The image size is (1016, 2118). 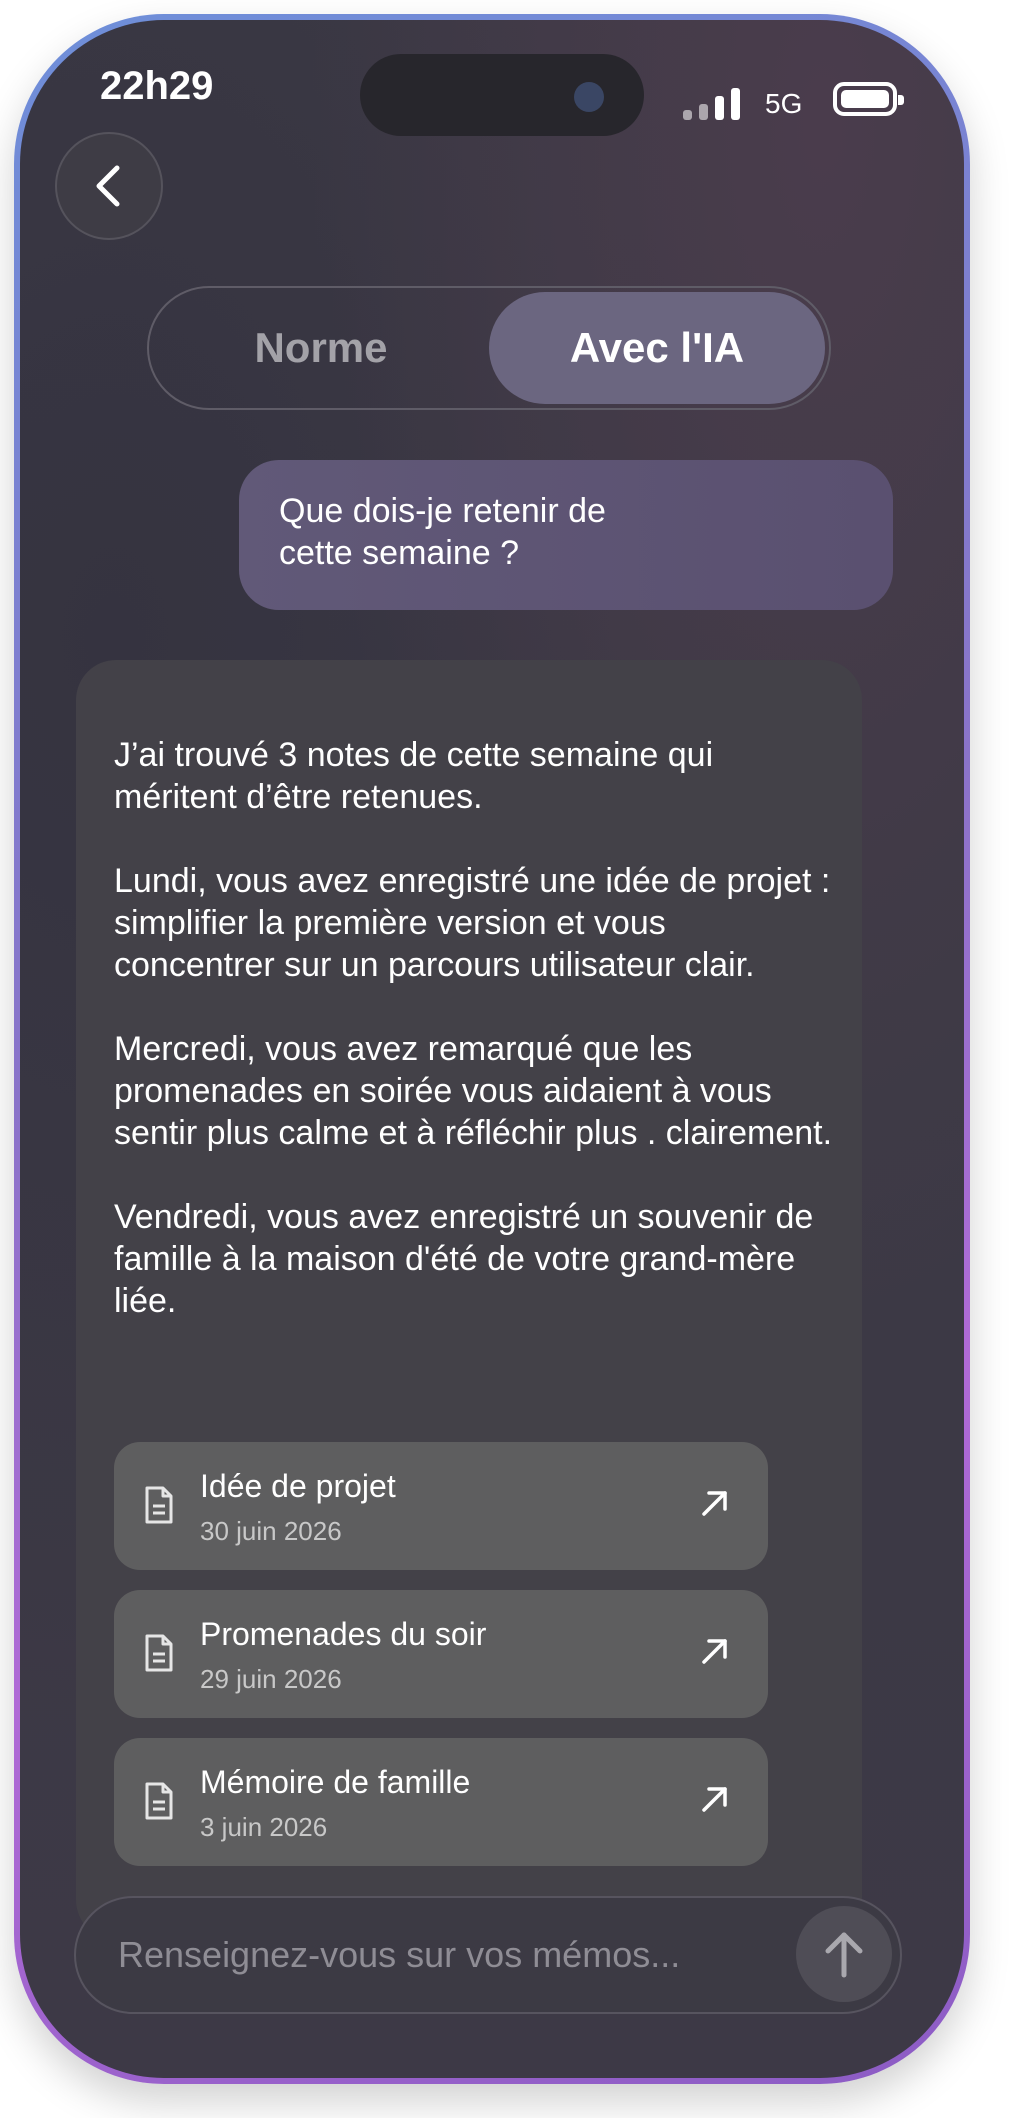 I want to click on network-type: 5G, so click(x=784, y=103).